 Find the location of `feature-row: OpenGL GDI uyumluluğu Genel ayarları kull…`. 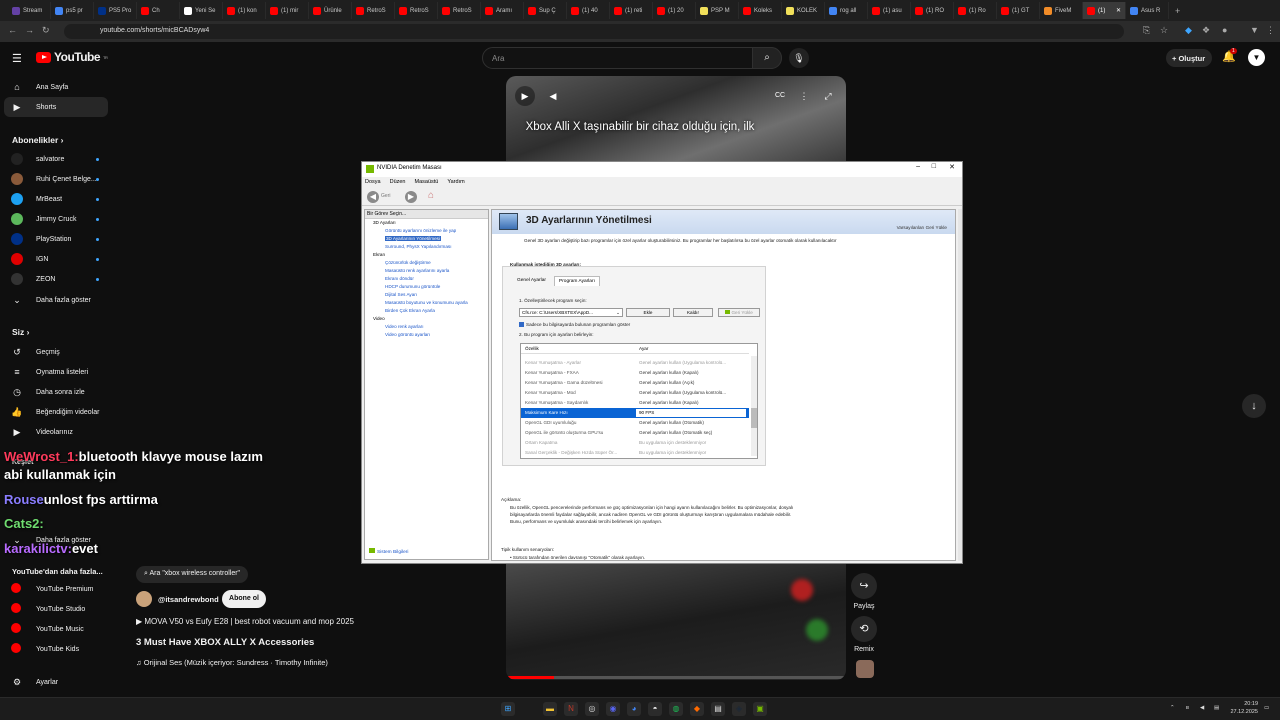

feature-row: OpenGL GDI uyumluluğu Genel ayarları kull… is located at coordinates (635, 423).